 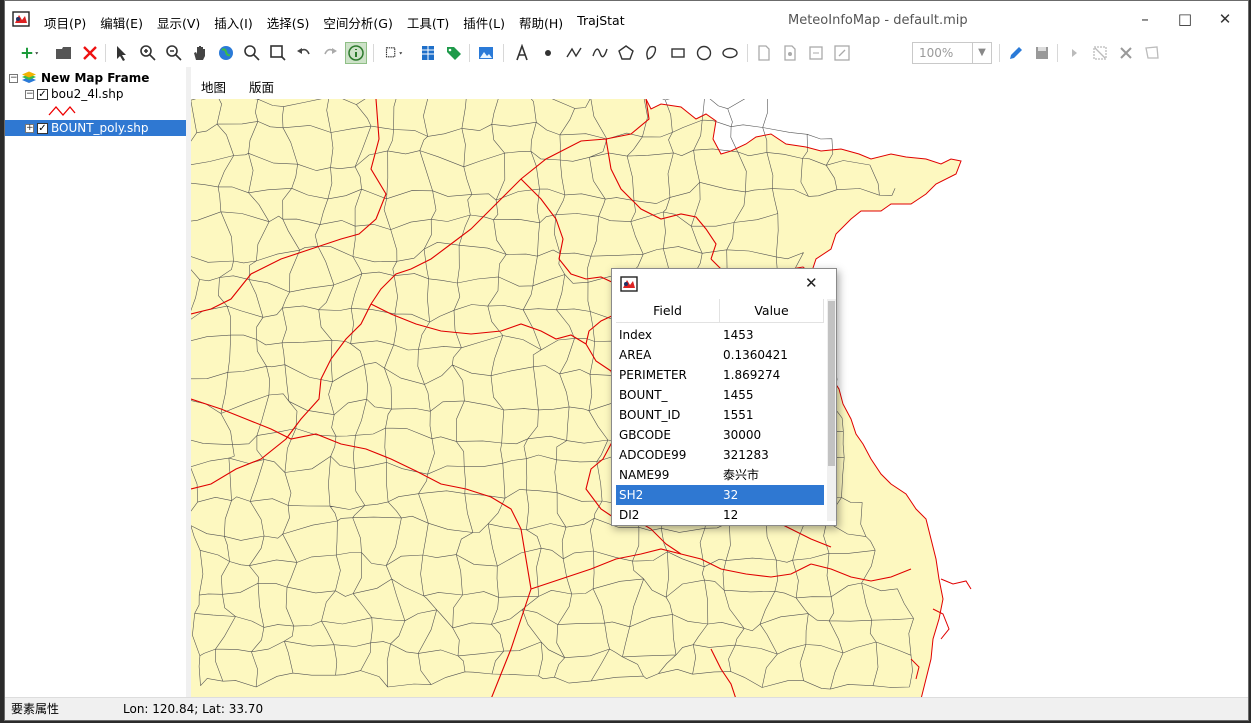 I want to click on menu-tools: 工具(T), so click(x=428, y=22).